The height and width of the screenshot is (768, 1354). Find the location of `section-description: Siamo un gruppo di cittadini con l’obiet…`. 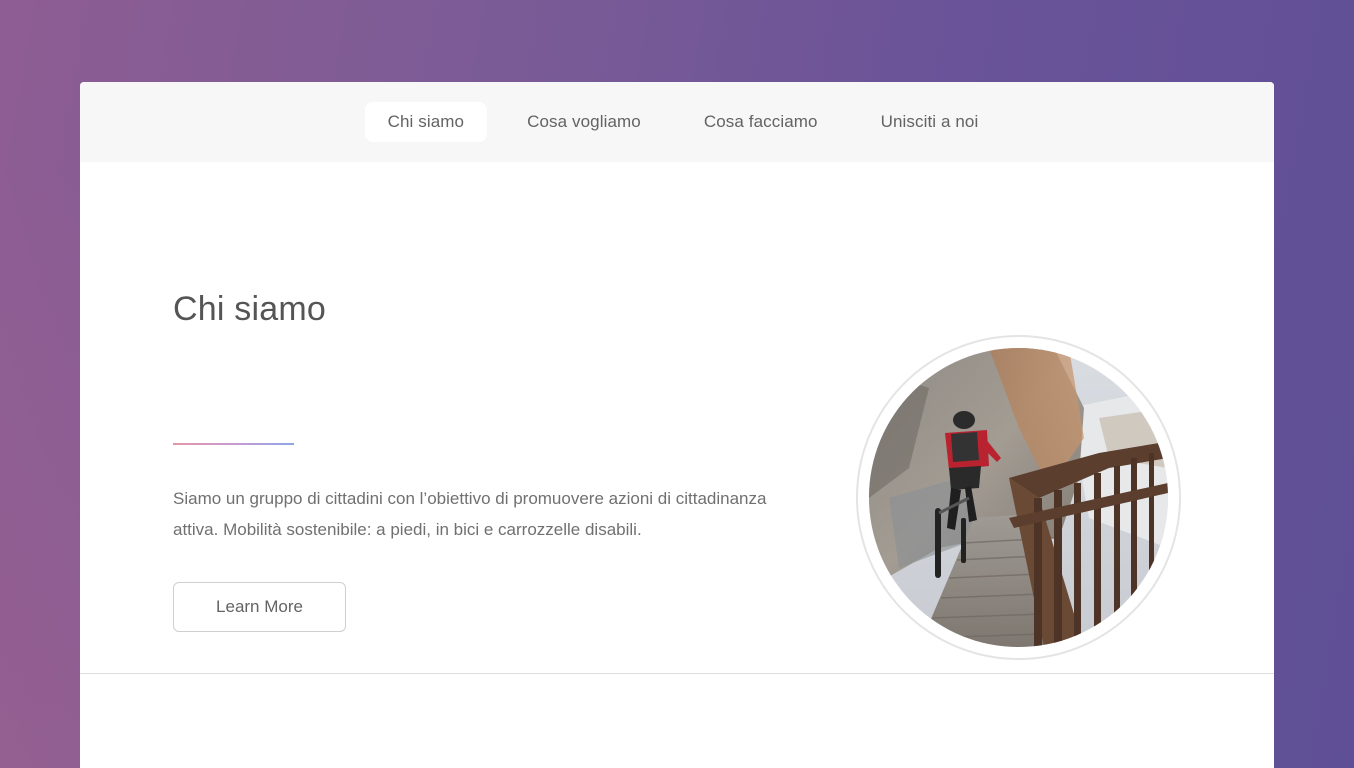

section-description: Siamo un gruppo di cittadini con l’obiet… is located at coordinates (470, 514).